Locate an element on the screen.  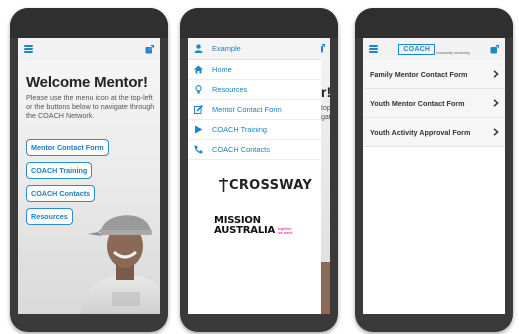
form-label: Family Mentor Contact Form is located at coordinates (419, 74).